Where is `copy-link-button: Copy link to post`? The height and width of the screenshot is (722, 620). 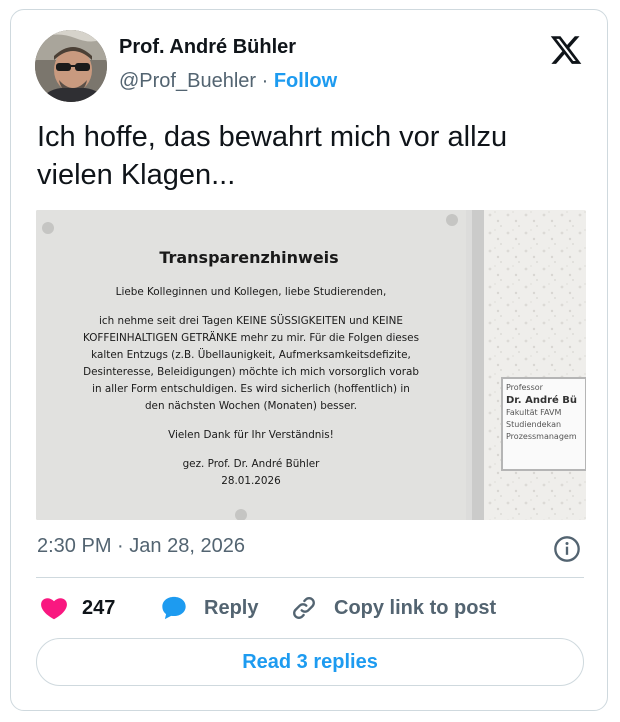 copy-link-button: Copy link to post is located at coordinates (393, 608).